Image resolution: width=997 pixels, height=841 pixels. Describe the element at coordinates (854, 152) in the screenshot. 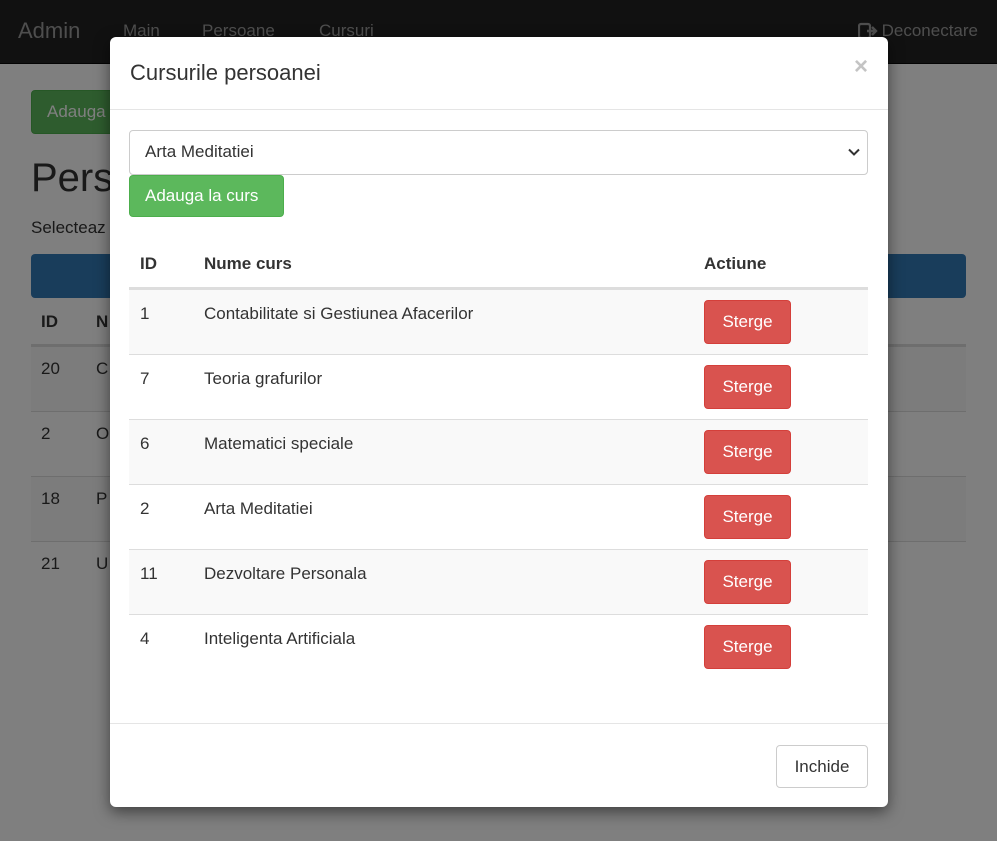

I see `chevron-down-icon` at that location.